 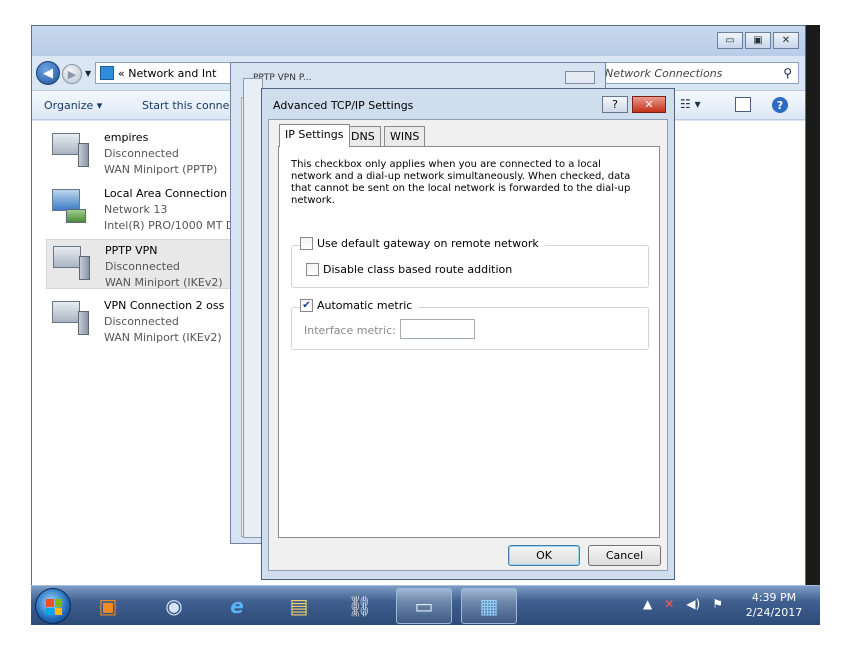 I want to click on start-button, so click(x=53, y=606).